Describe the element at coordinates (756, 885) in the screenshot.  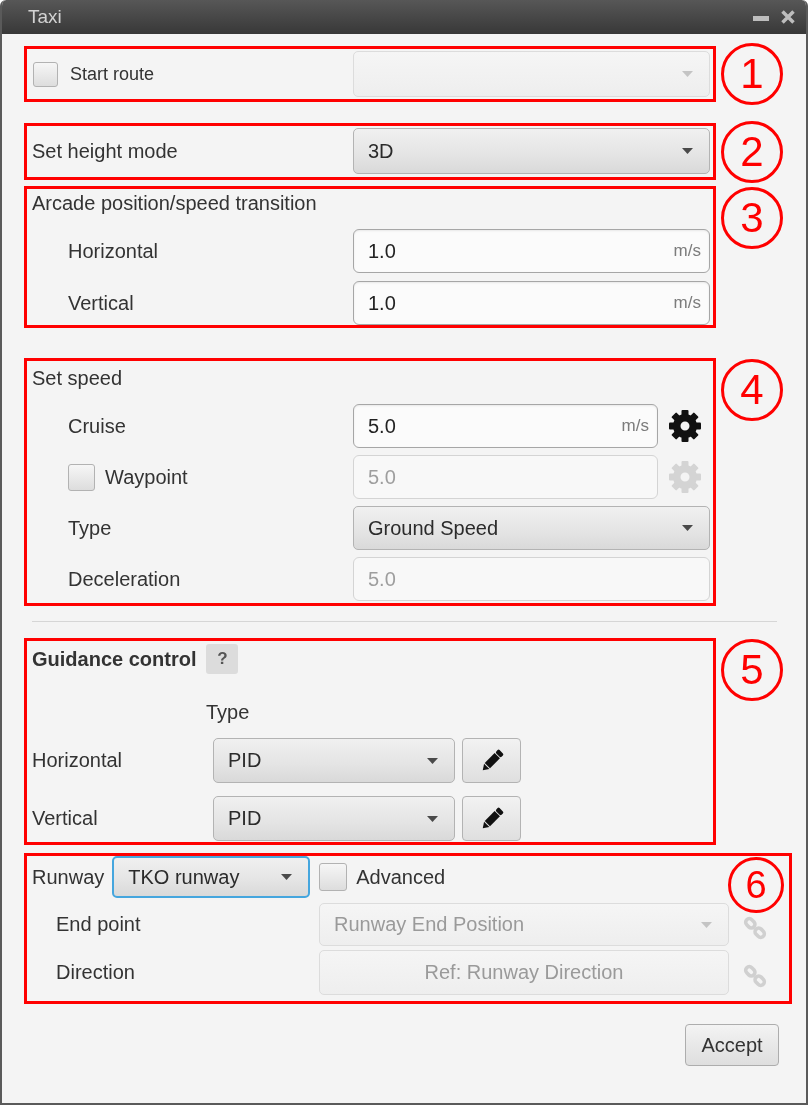
I see `callout-number: 6` at that location.